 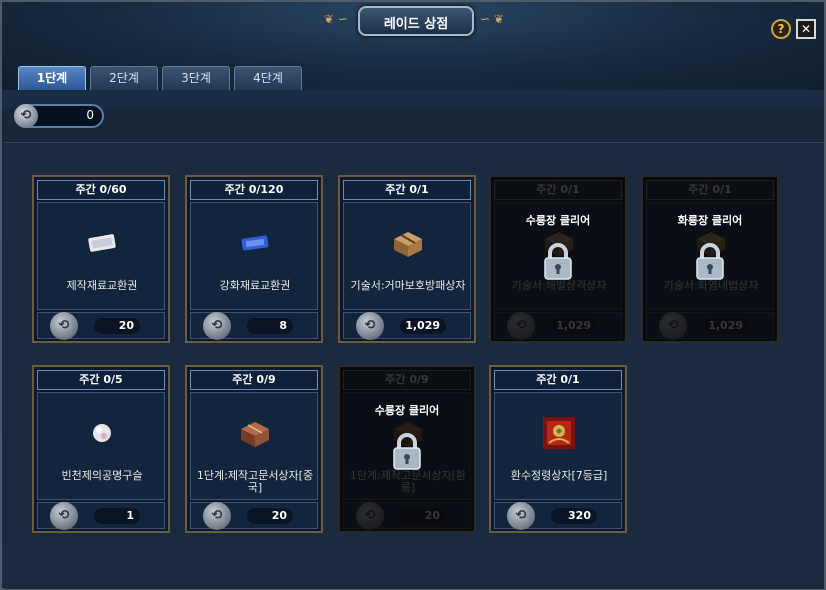 I want to click on lock-overlay: 화룡장 클리어, so click(x=710, y=259).